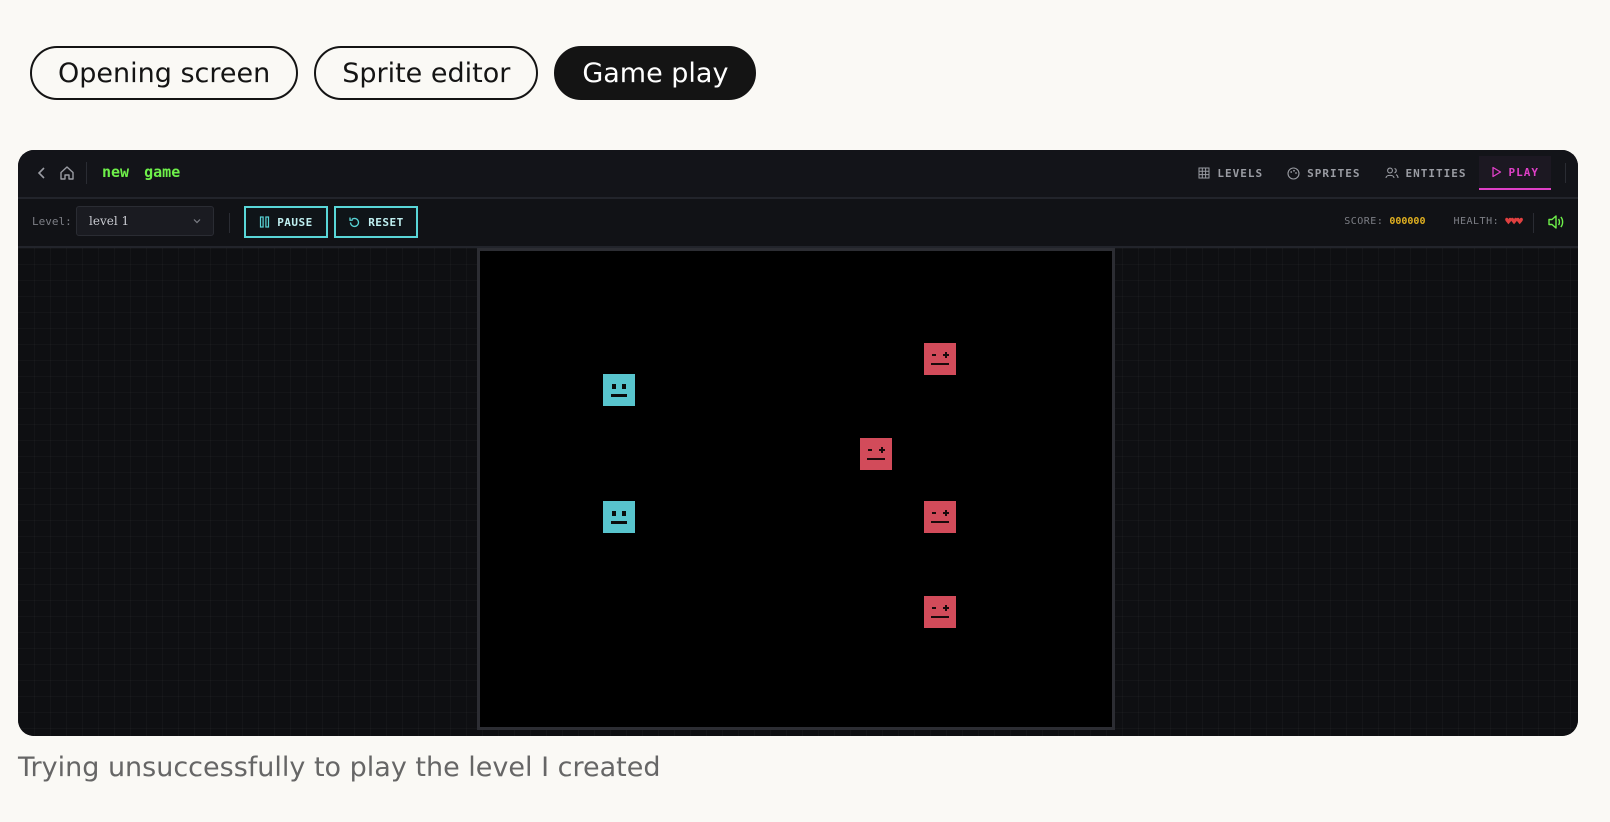 The width and height of the screenshot is (1610, 822). I want to click on toolbar-divider, so click(229, 223).